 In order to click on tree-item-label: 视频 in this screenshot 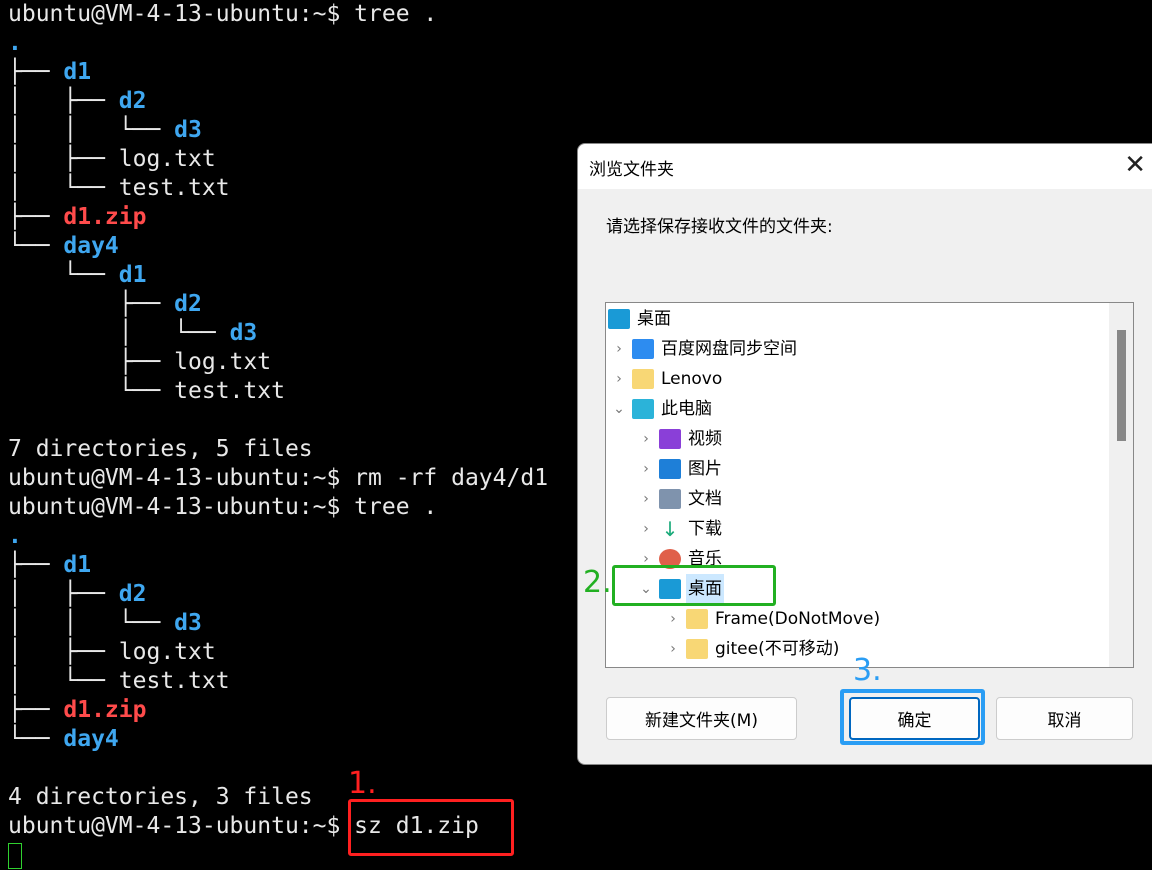, I will do `click(705, 439)`.